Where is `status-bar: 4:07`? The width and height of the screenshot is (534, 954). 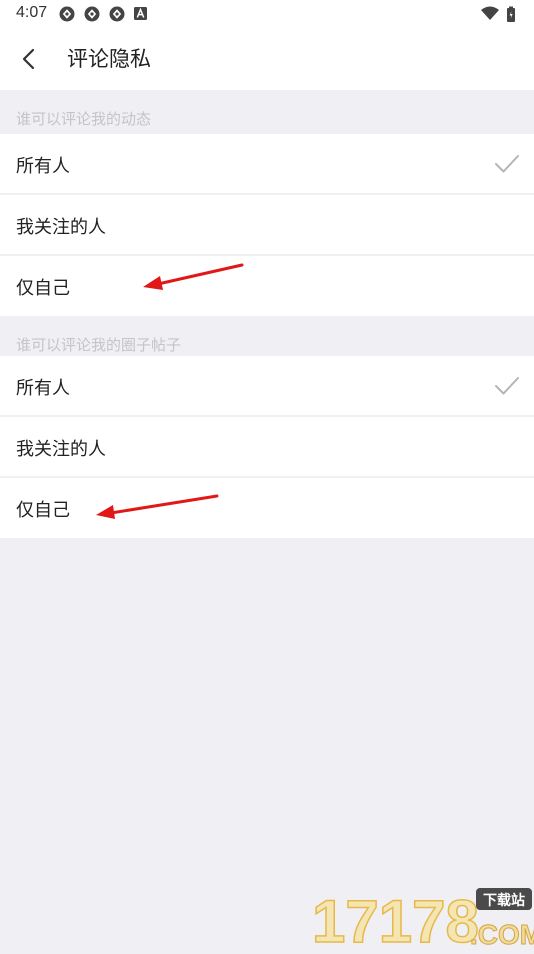
status-bar: 4:07 is located at coordinates (267, 14).